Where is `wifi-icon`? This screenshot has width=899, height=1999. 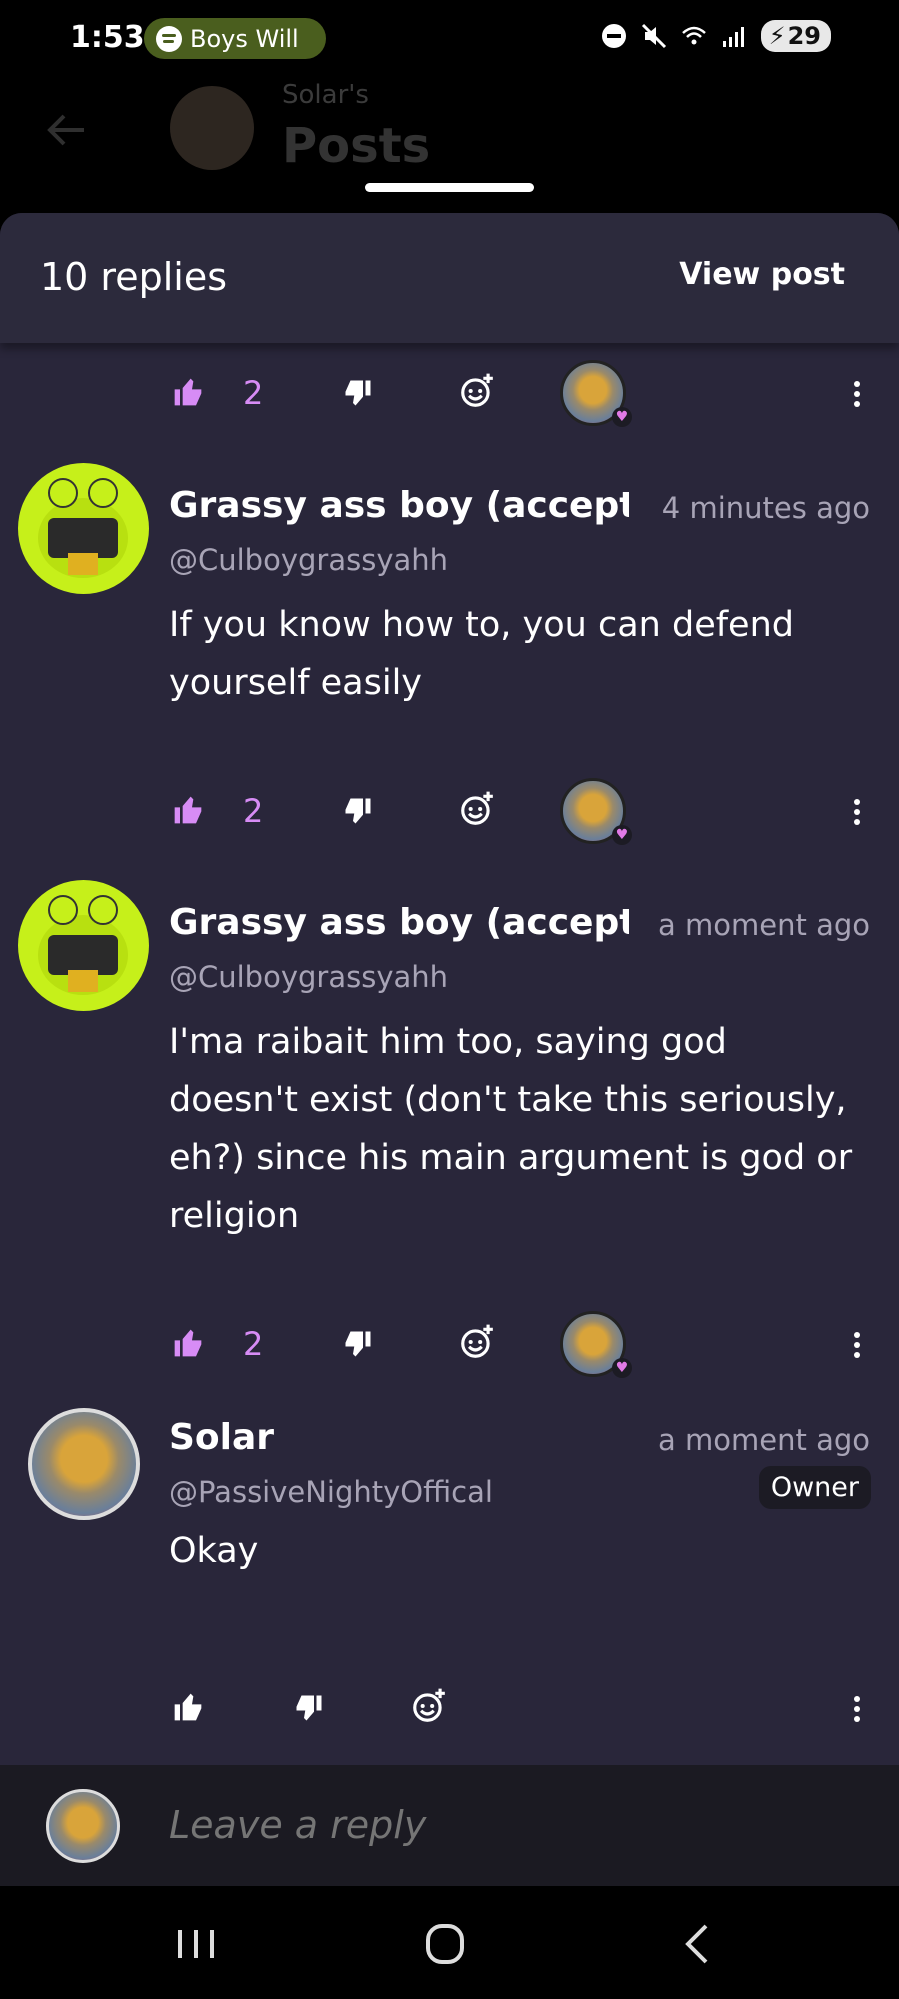 wifi-icon is located at coordinates (693, 35).